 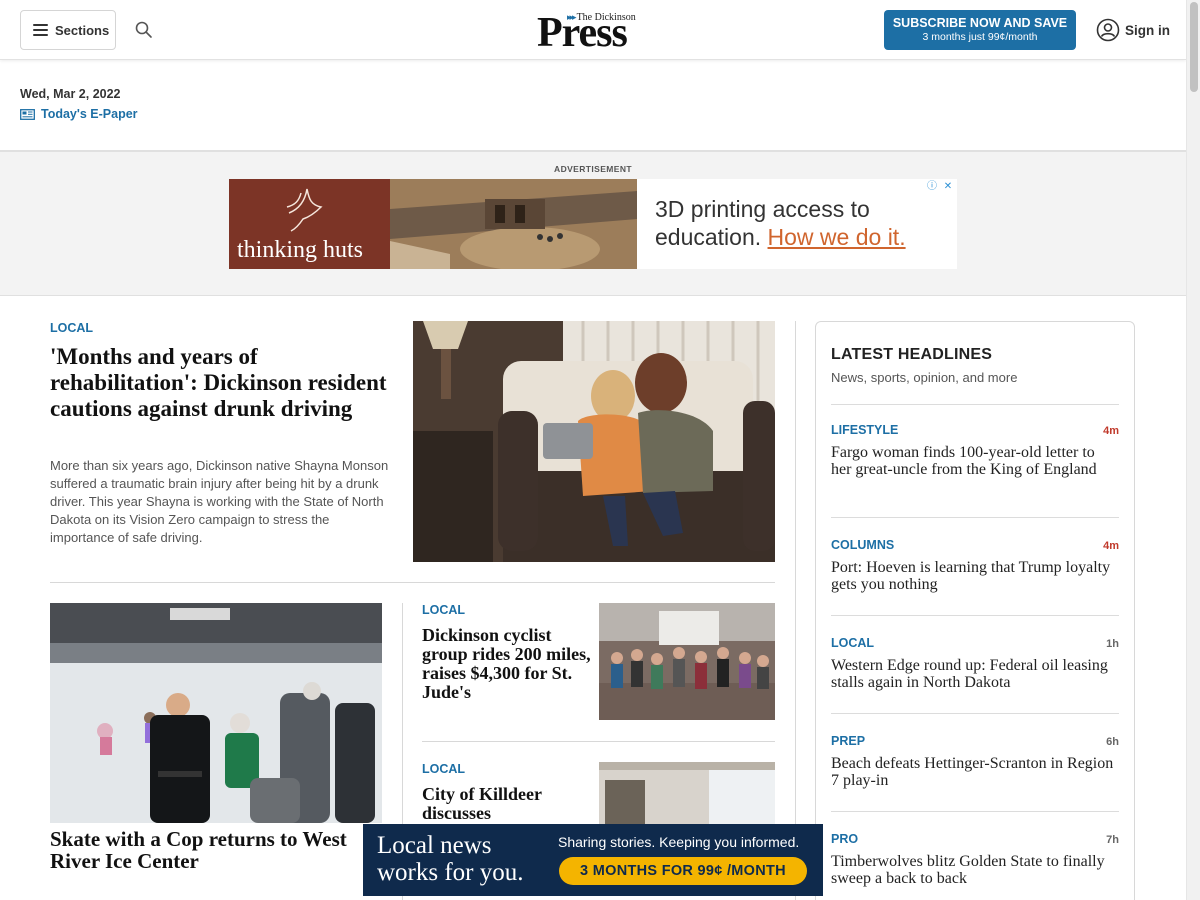 I want to click on column-divider, so click(x=795, y=610).